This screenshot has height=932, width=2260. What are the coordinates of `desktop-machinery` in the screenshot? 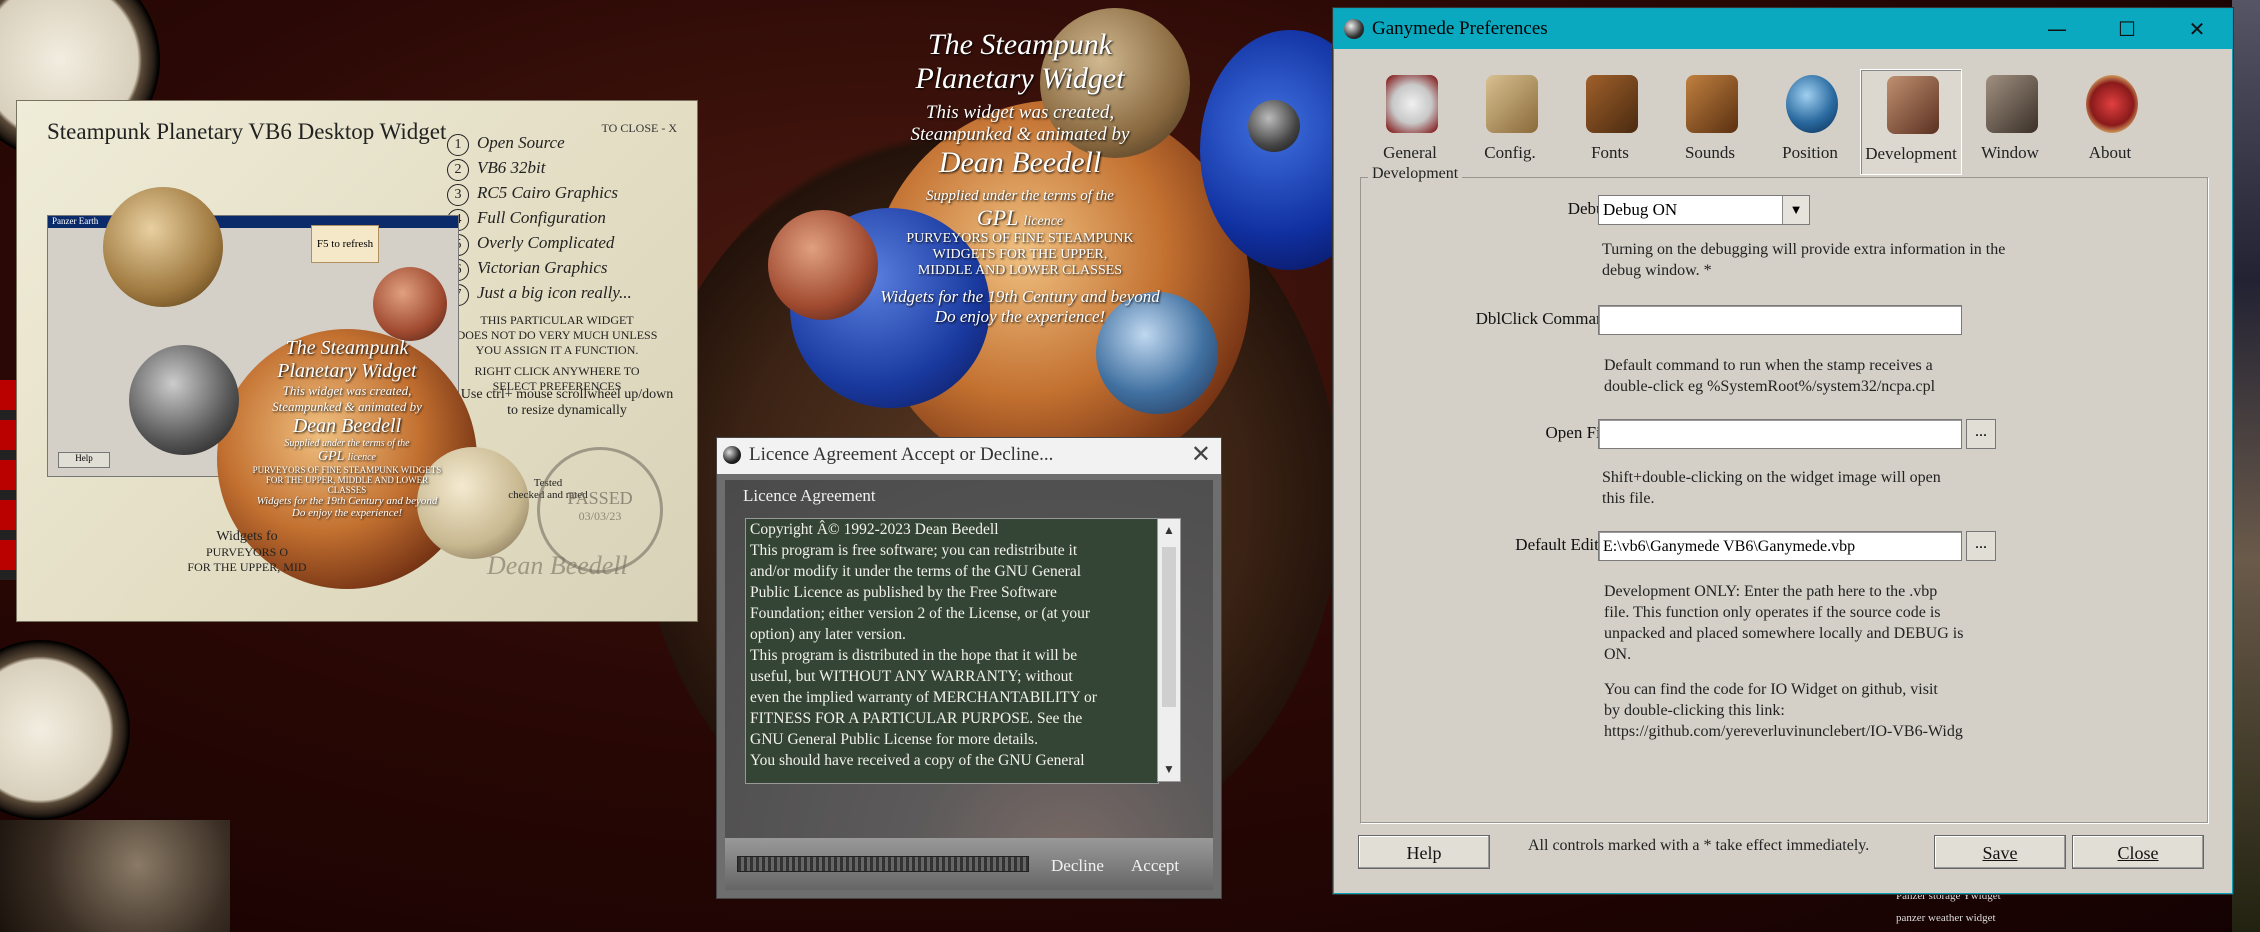 It's located at (115, 876).